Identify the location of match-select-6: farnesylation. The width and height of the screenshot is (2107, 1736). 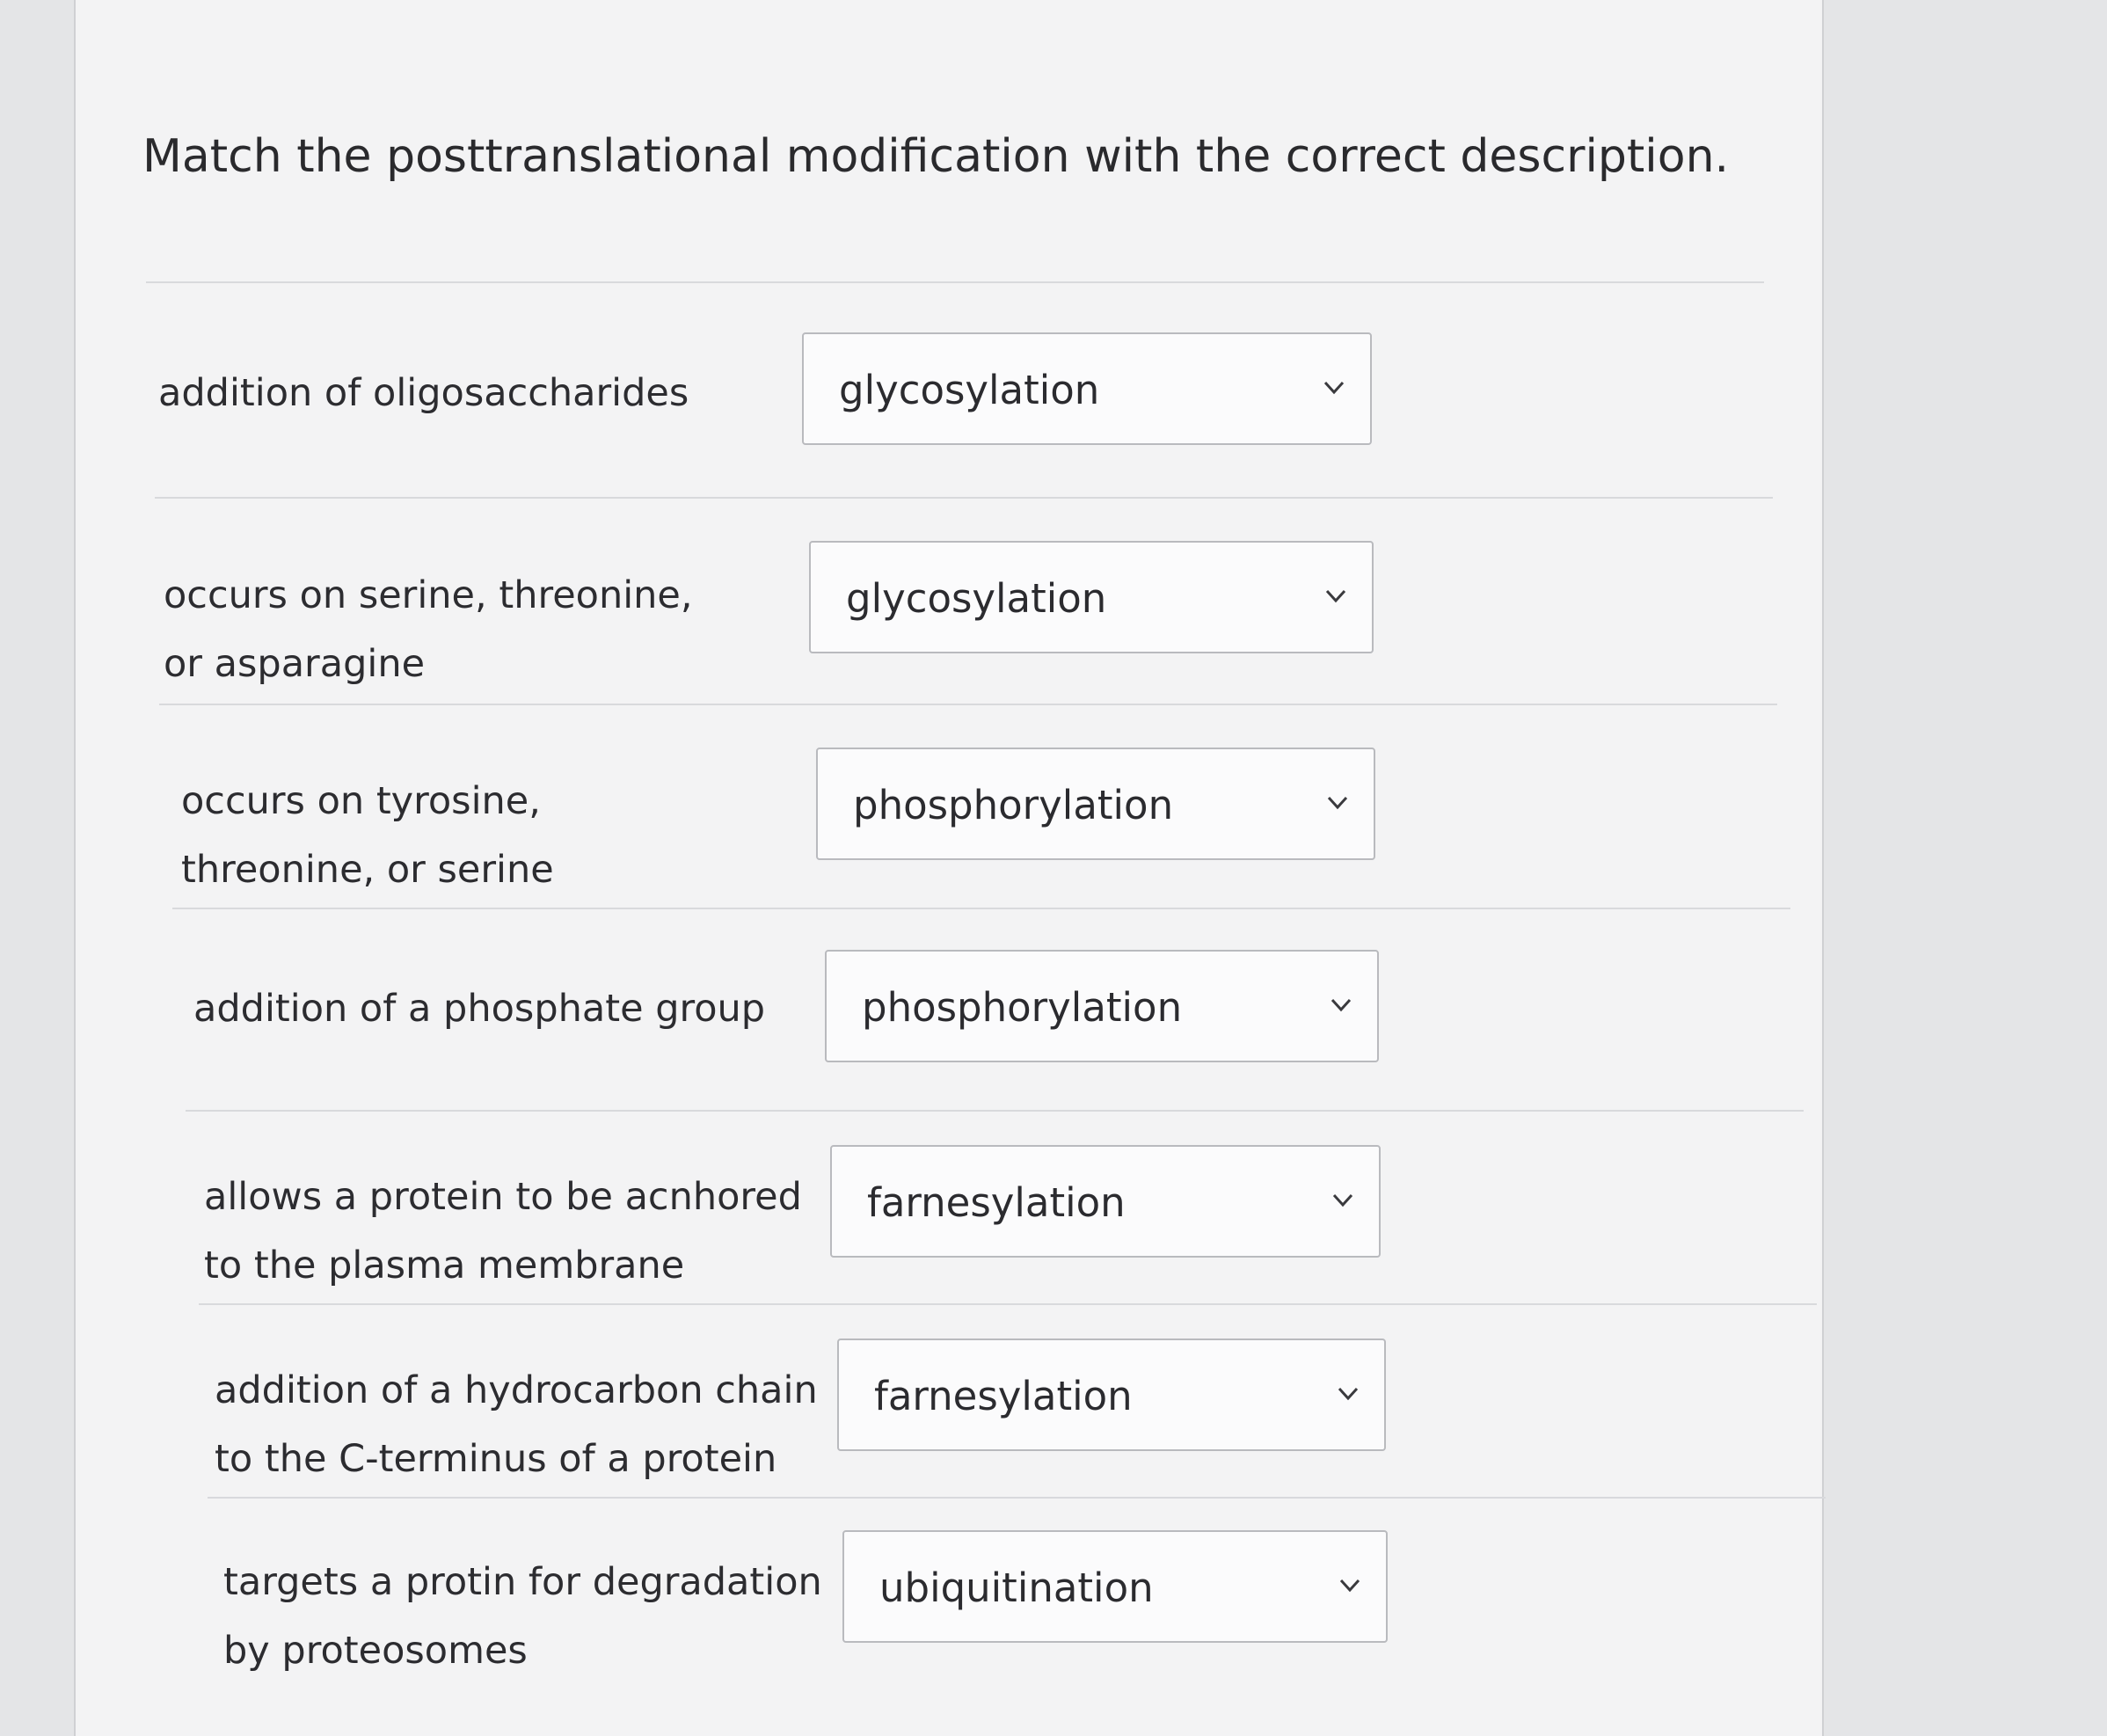
(1111, 1395).